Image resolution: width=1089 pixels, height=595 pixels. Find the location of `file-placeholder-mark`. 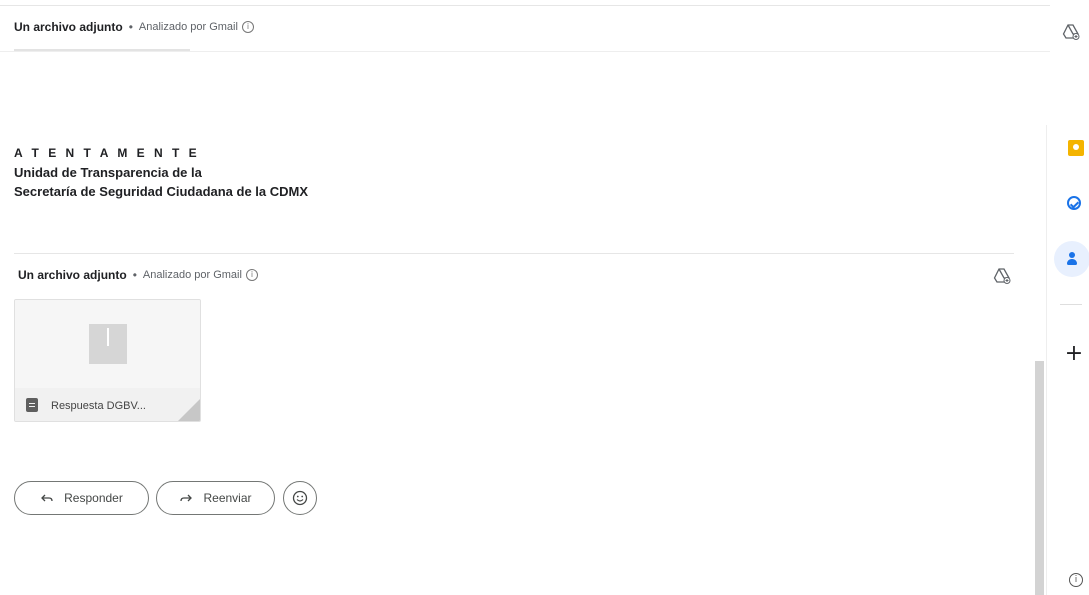

file-placeholder-mark is located at coordinates (108, 337).